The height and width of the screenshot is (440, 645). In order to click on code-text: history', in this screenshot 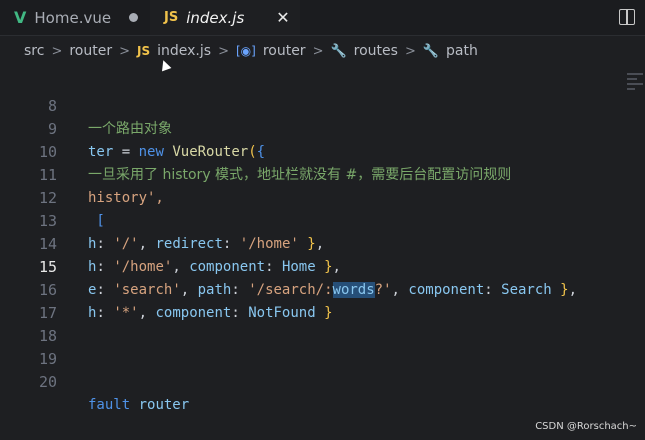, I will do `click(126, 198)`.